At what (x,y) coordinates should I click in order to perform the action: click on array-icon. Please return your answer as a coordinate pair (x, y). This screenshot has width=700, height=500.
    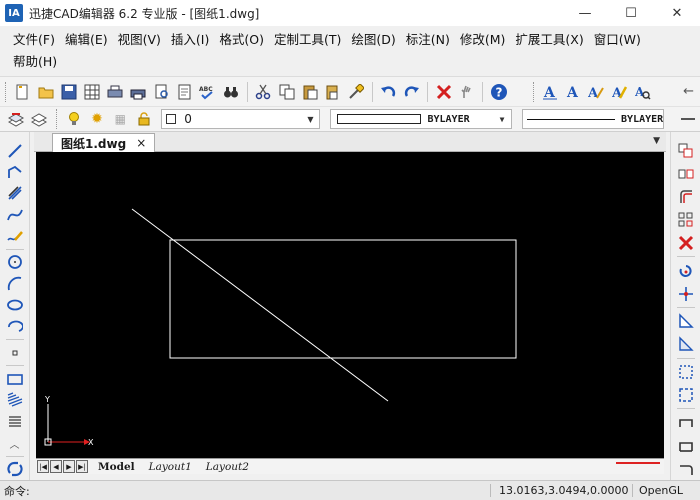
    Looking at the image, I should click on (686, 220).